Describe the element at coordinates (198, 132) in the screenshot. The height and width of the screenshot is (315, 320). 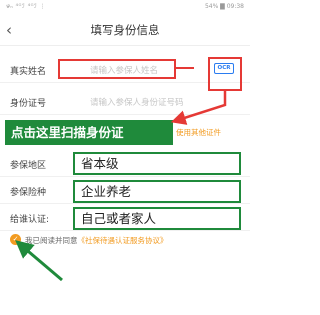
I see `use-other-document-link: 使用其他证件` at that location.